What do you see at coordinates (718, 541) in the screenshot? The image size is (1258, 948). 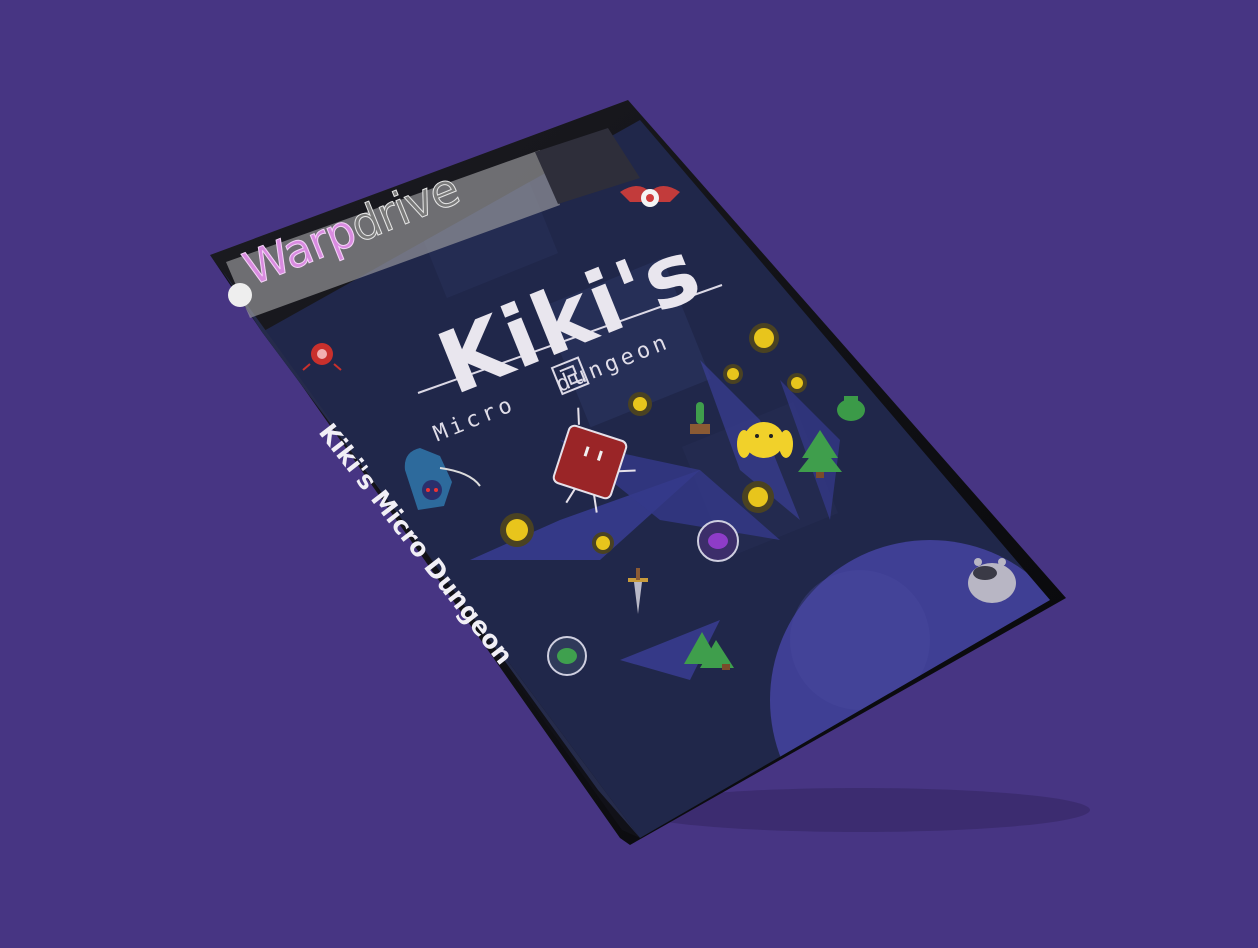 I see `purple-orb-icon` at bounding box center [718, 541].